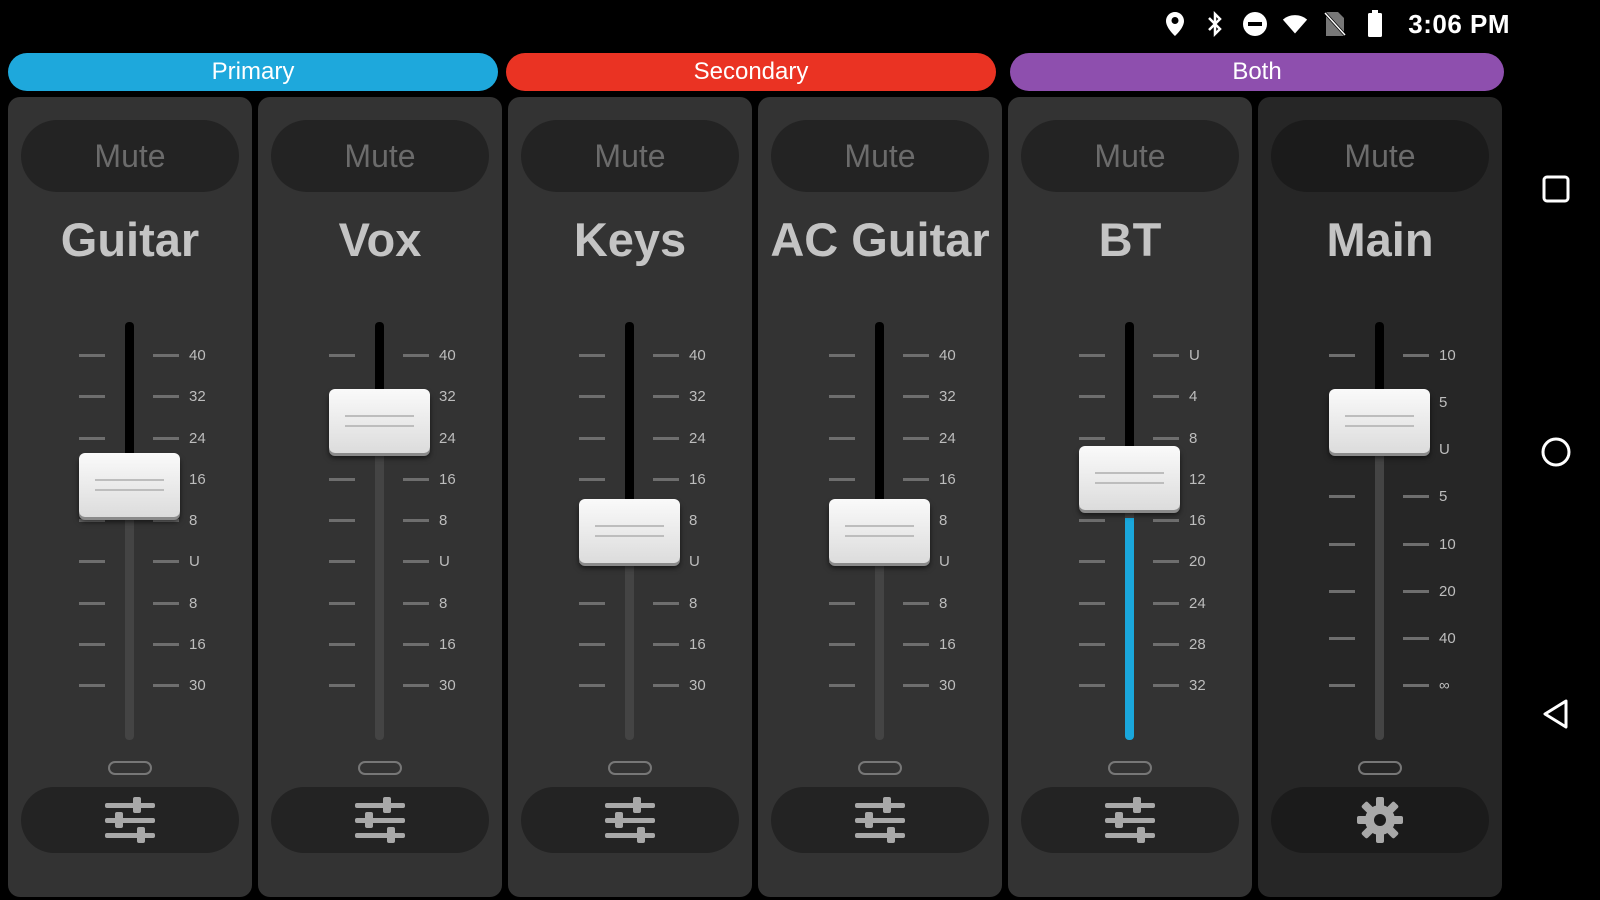  I want to click on channel-name: Keys, so click(630, 239).